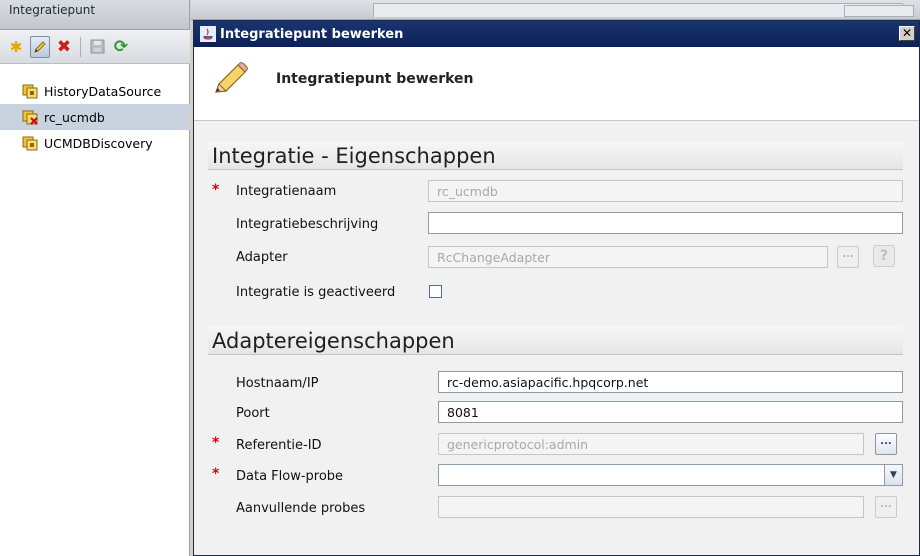 Image resolution: width=920 pixels, height=556 pixels. Describe the element at coordinates (651, 507) in the screenshot. I see `additional-probes-field` at that location.